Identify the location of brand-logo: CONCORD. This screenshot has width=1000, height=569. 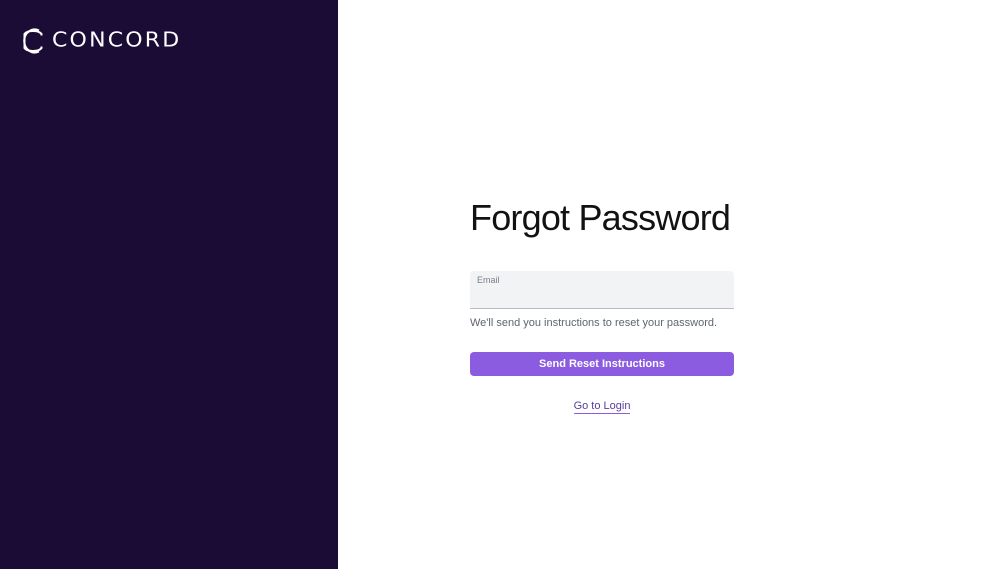
(100, 41).